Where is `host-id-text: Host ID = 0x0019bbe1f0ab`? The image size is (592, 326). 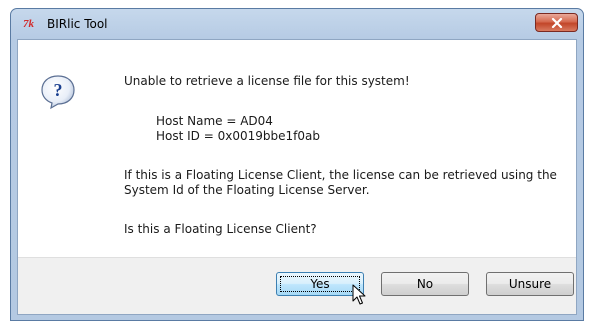 host-id-text: Host ID = 0x0019bbe1f0ab is located at coordinates (238, 136).